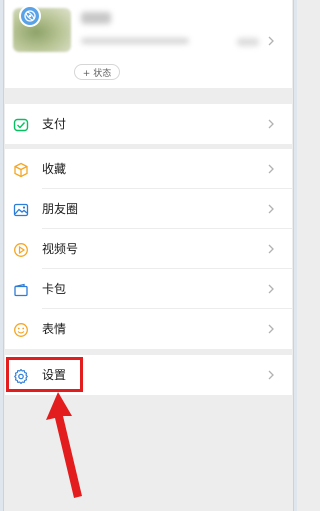 This screenshot has width=320, height=511. I want to click on menu-item-label: 表情, so click(54, 329).